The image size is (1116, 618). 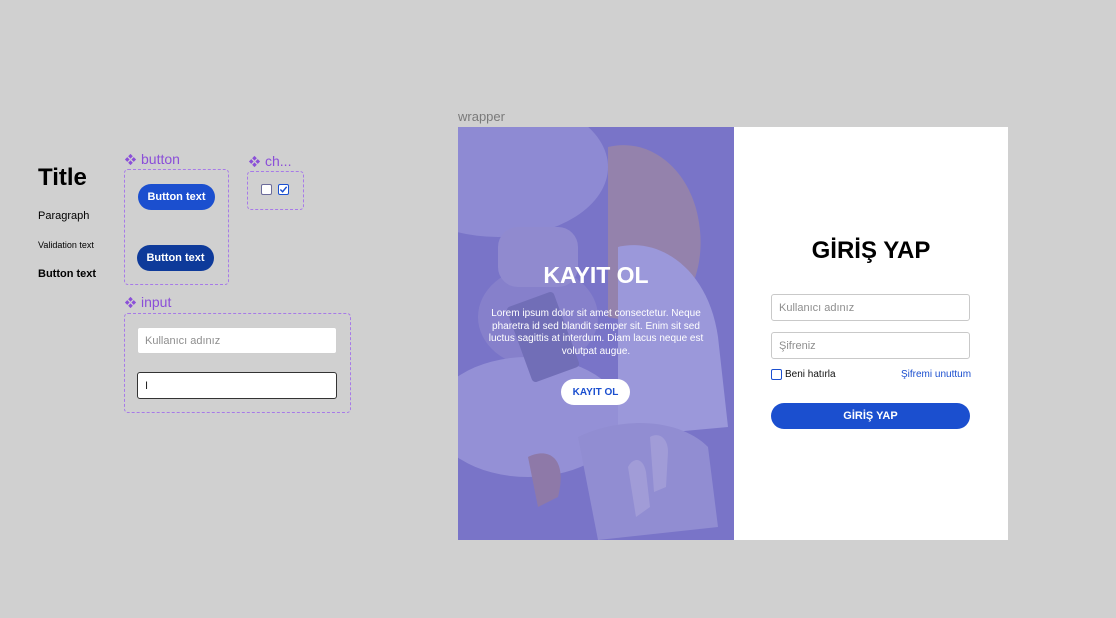 What do you see at coordinates (237, 385) in the screenshot?
I see `sample-input-focused: I` at bounding box center [237, 385].